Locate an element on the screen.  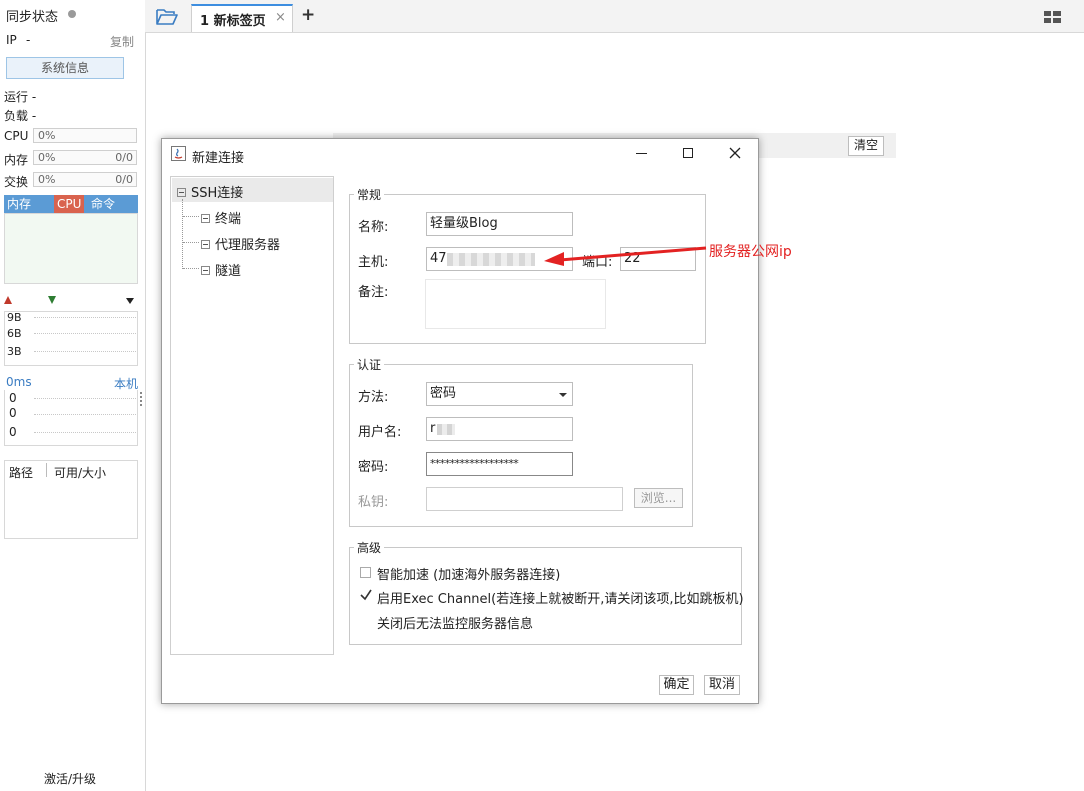
swap-label: 交换 is located at coordinates (16, 182).